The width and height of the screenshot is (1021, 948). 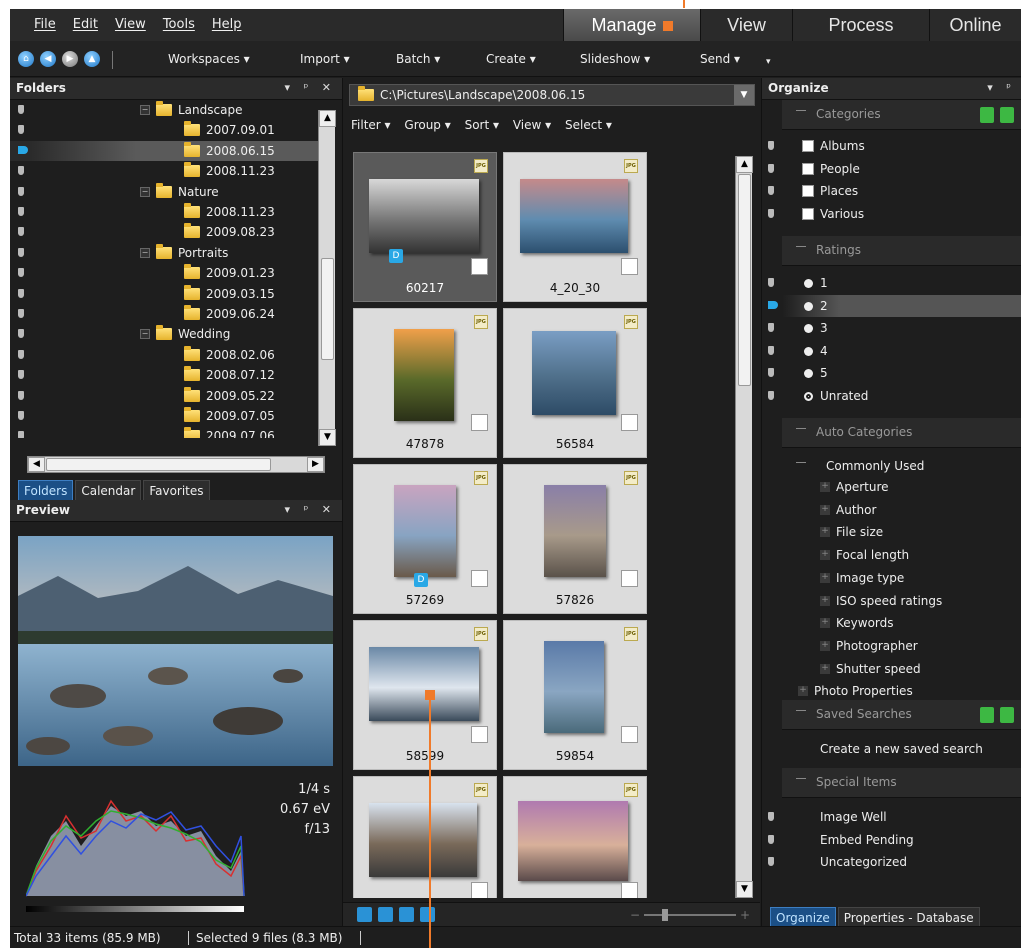 I want to click on folder-item: 2009.03.15, so click(x=167, y=294).